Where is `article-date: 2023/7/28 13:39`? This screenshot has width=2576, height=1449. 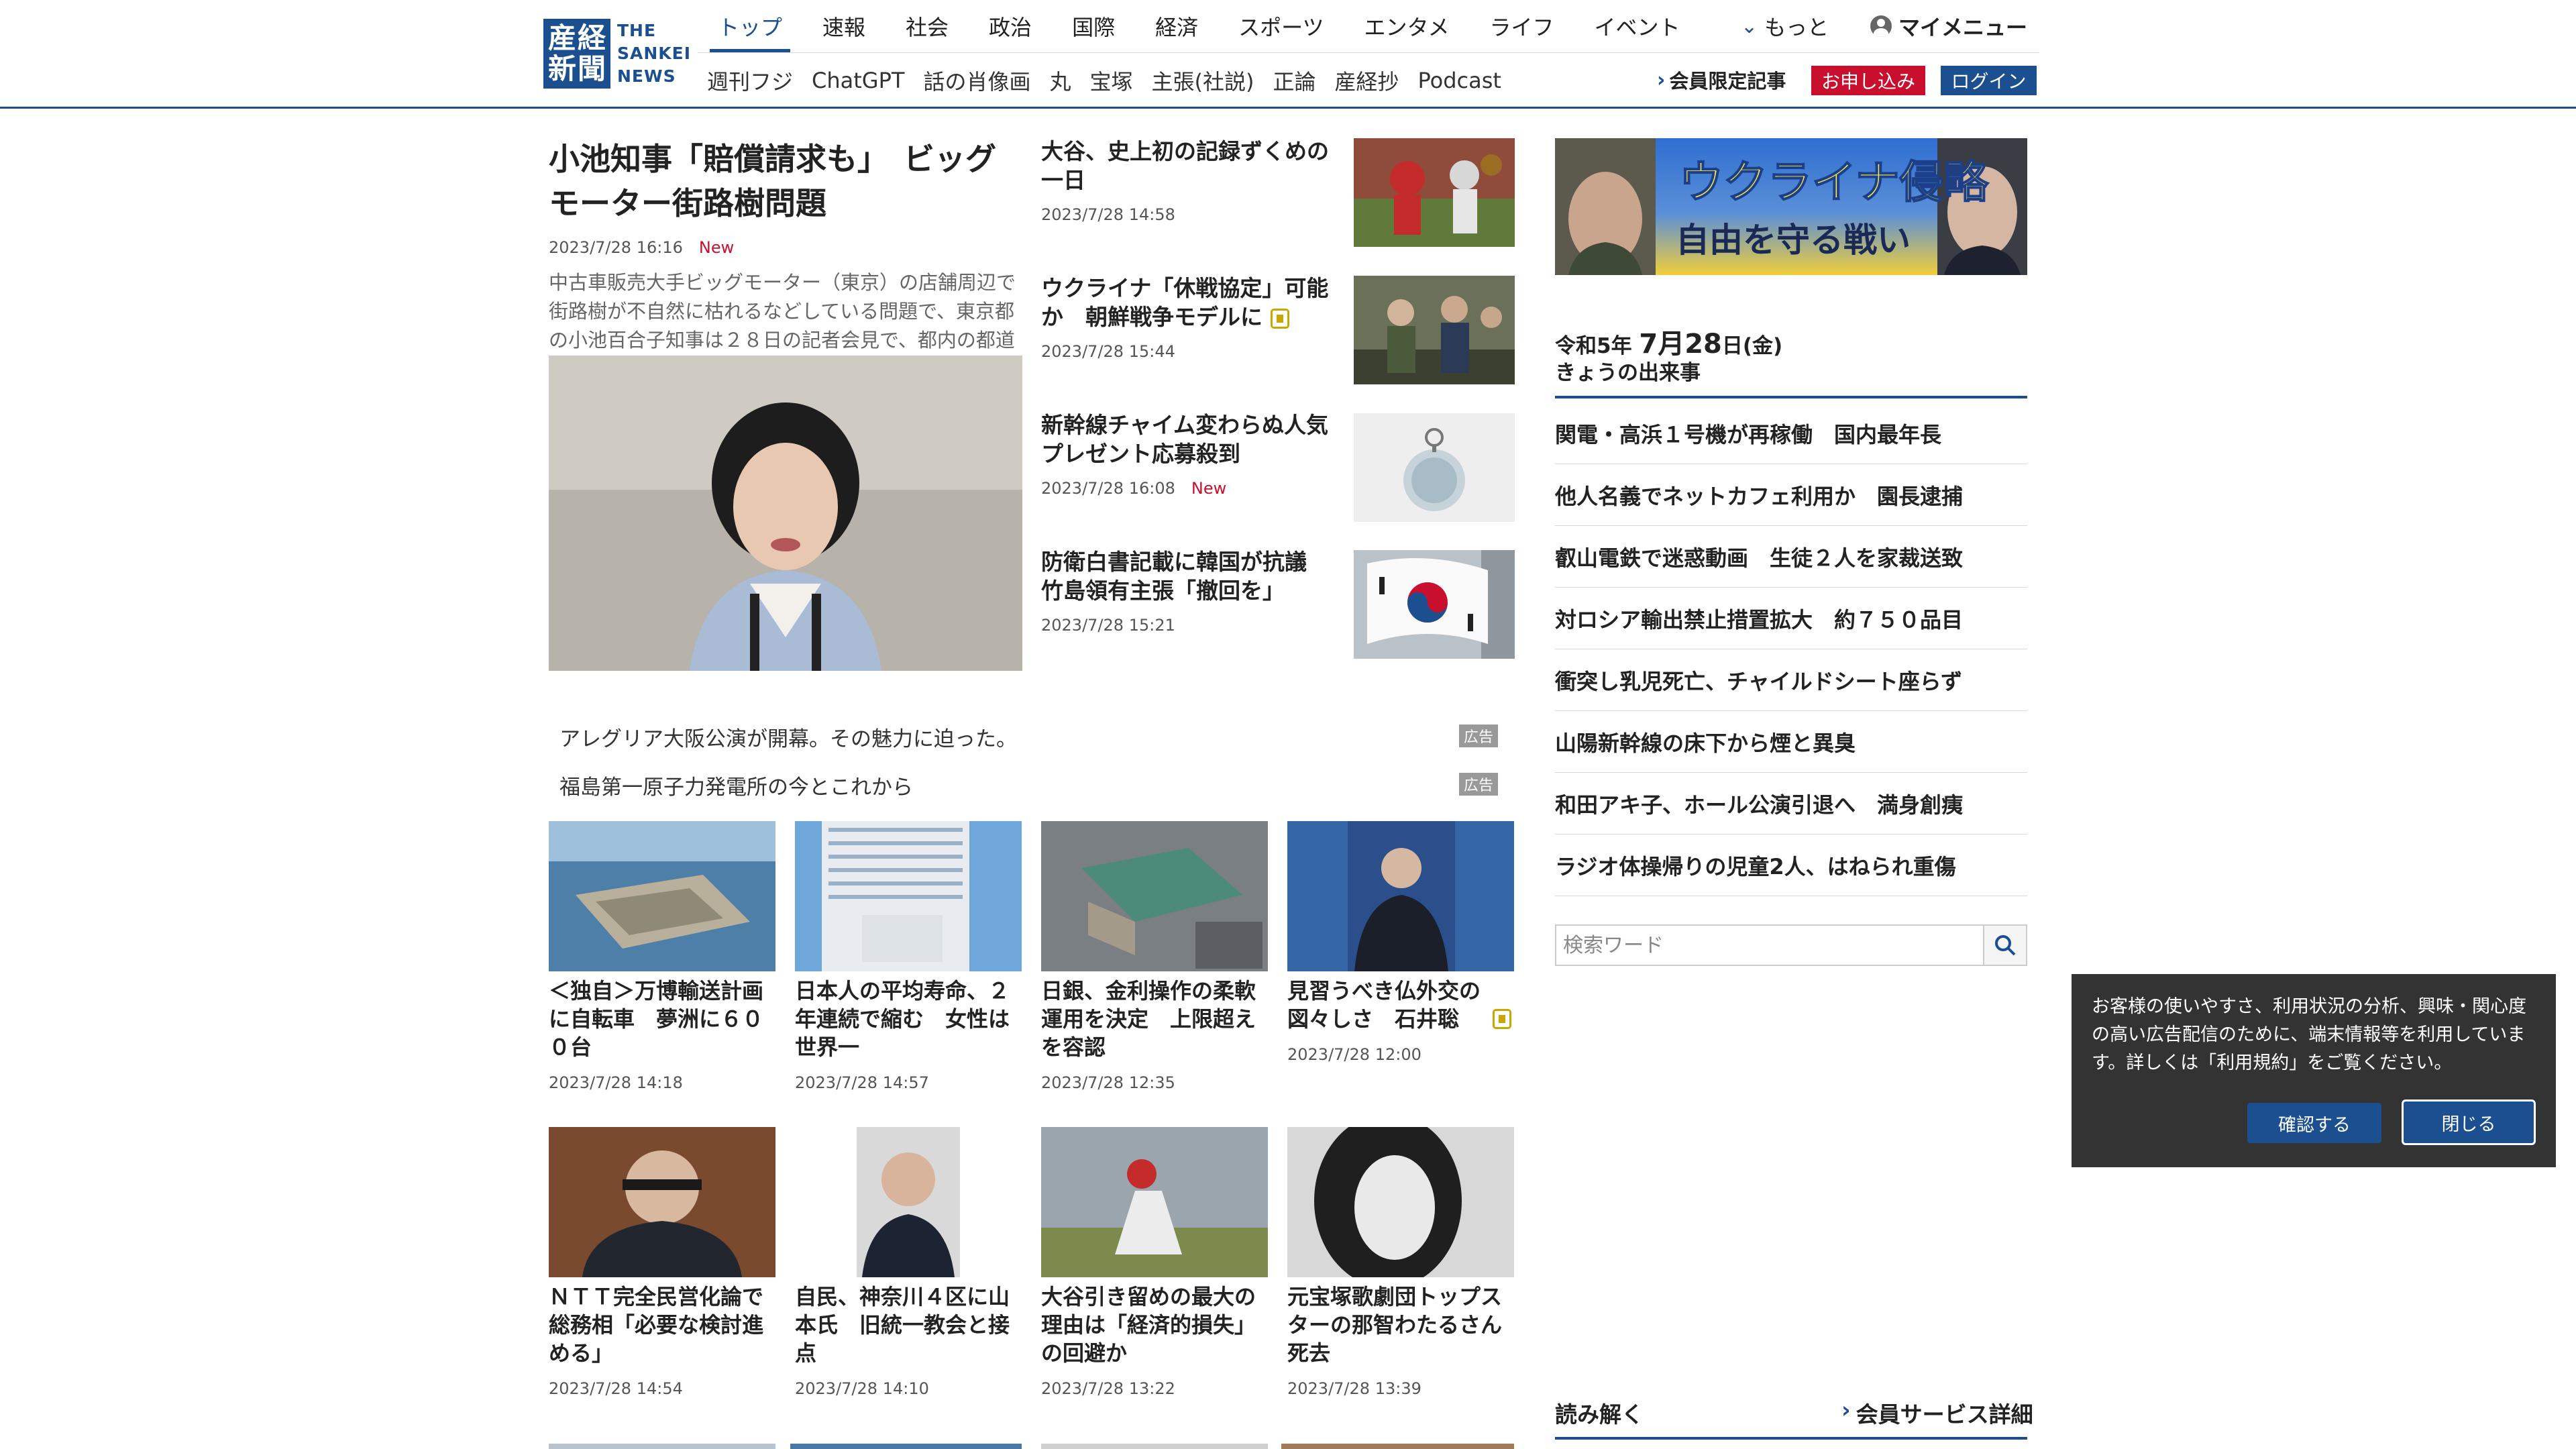
article-date: 2023/7/28 13:39 is located at coordinates (1354, 1388).